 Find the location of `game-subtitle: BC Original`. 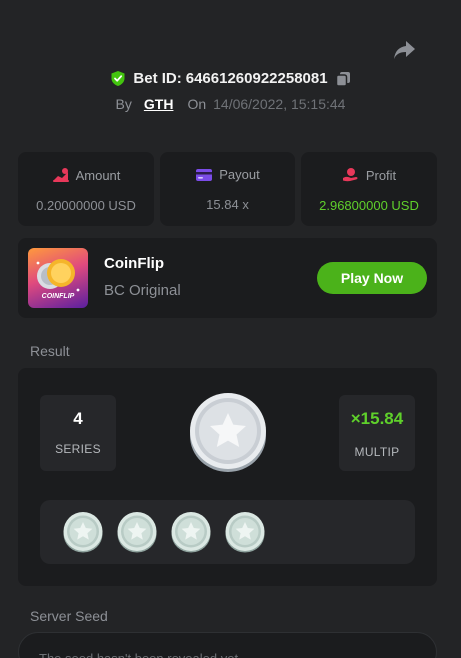

game-subtitle: BC Original is located at coordinates (142, 290).